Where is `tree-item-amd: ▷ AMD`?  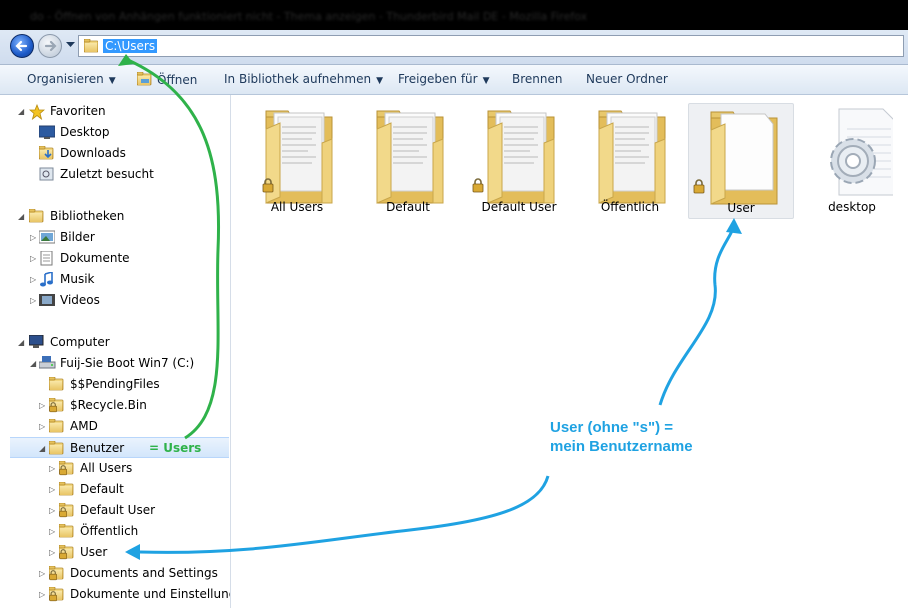
tree-item-amd: ▷ AMD is located at coordinates (115, 426).